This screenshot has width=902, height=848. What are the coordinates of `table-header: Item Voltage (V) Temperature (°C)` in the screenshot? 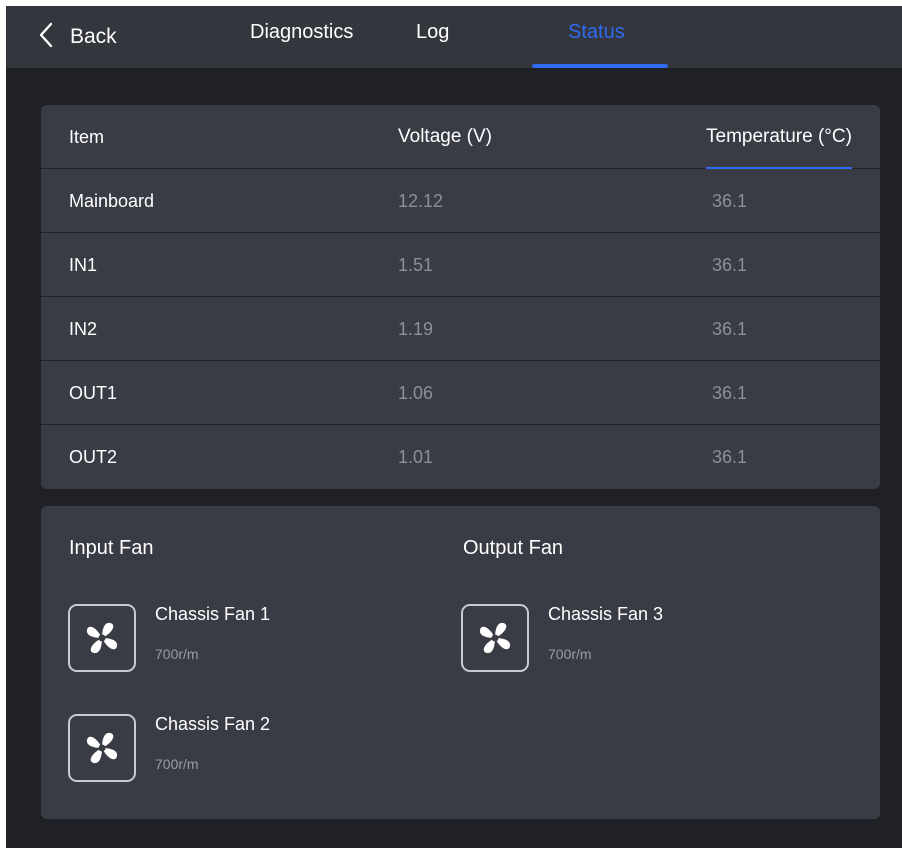 It's located at (460, 137).